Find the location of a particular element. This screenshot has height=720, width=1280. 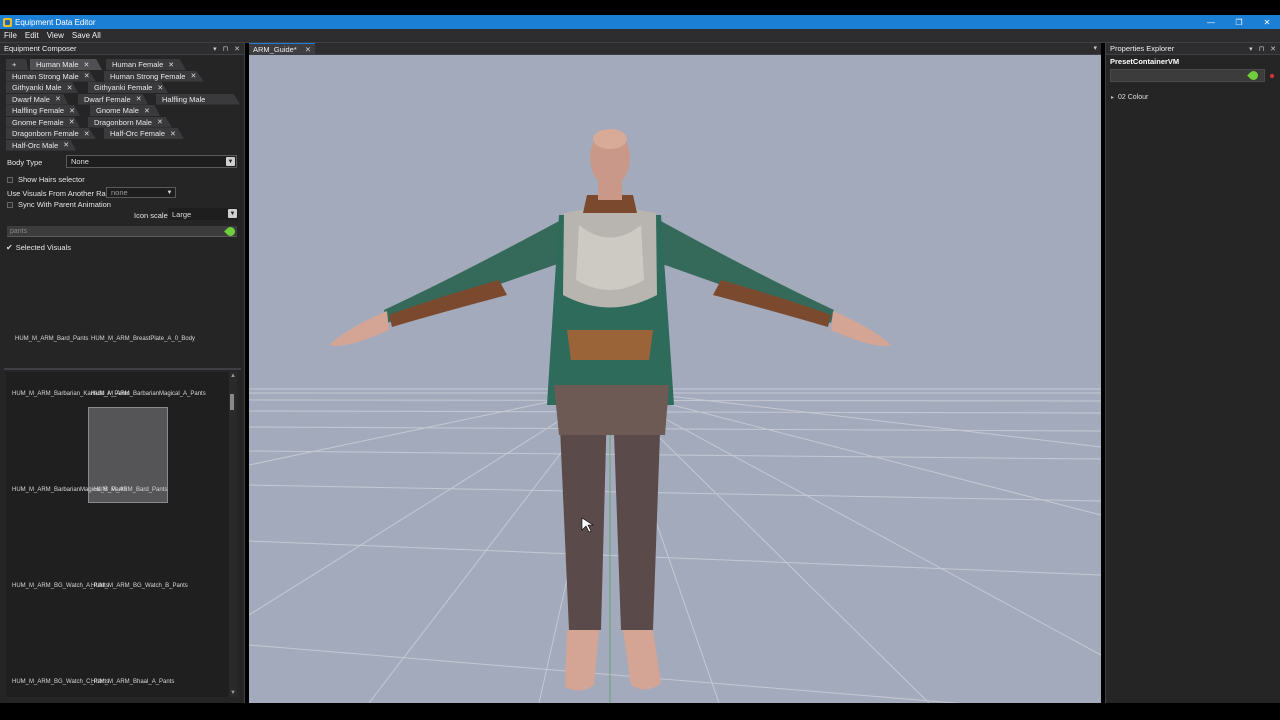

tab-halfling-male: Halfling Male is located at coordinates (198, 99).